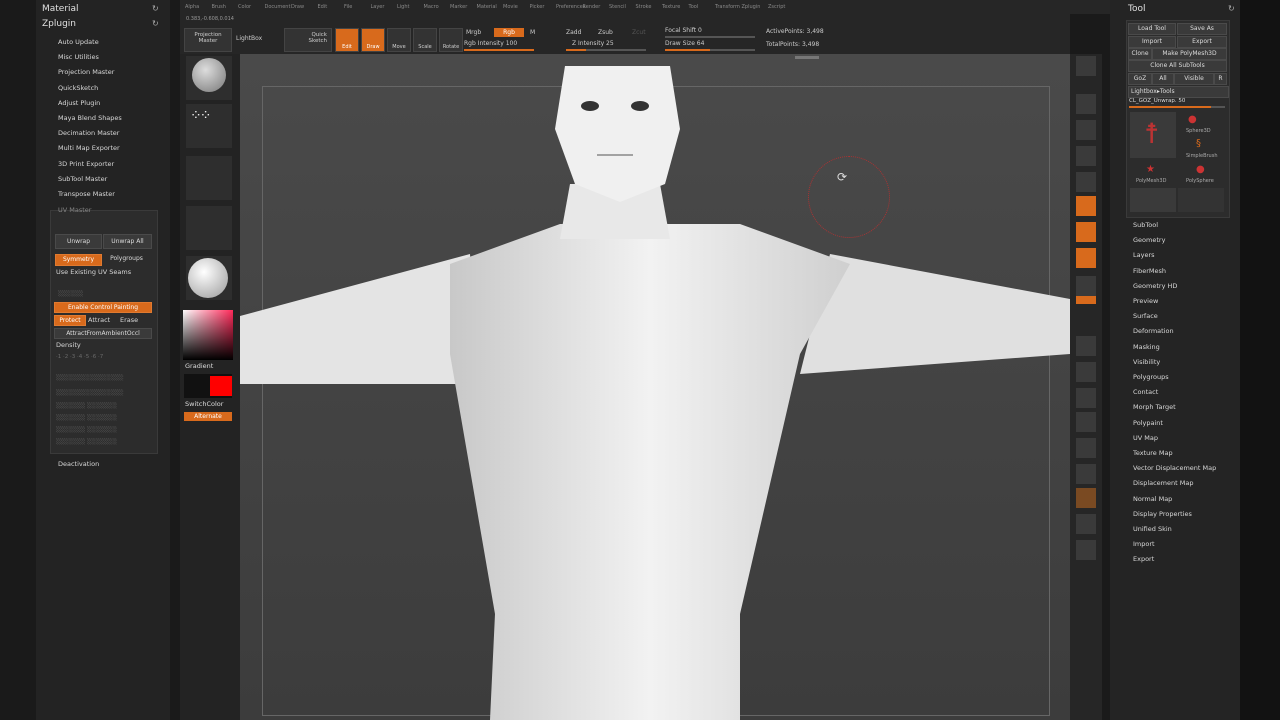 The width and height of the screenshot is (1280, 720). What do you see at coordinates (694, 7) in the screenshot?
I see `menu-item: Tool` at bounding box center [694, 7].